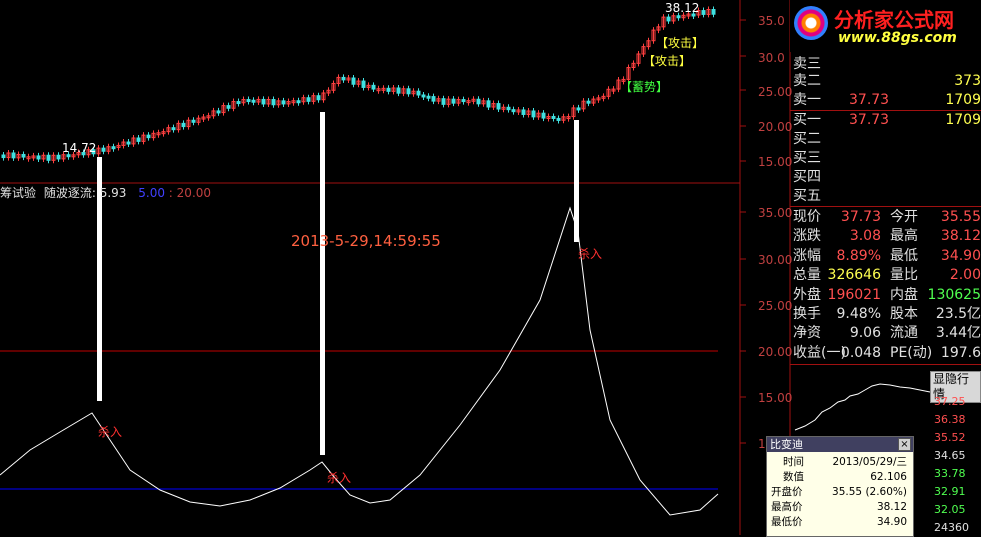 The height and width of the screenshot is (537, 981). I want to click on quote-row: 外盘 196021 内盘 130625, so click(887, 295).